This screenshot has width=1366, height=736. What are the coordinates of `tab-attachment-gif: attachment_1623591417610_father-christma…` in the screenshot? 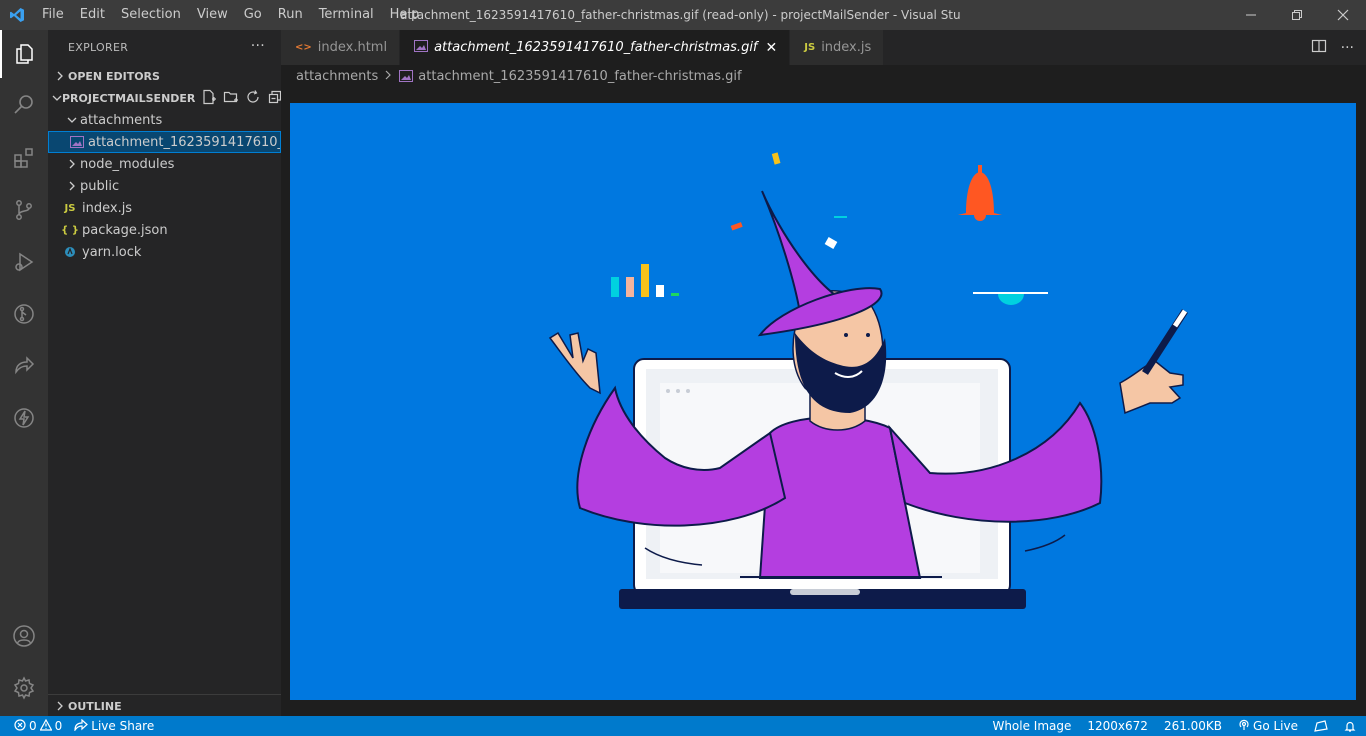 It's located at (595, 47).